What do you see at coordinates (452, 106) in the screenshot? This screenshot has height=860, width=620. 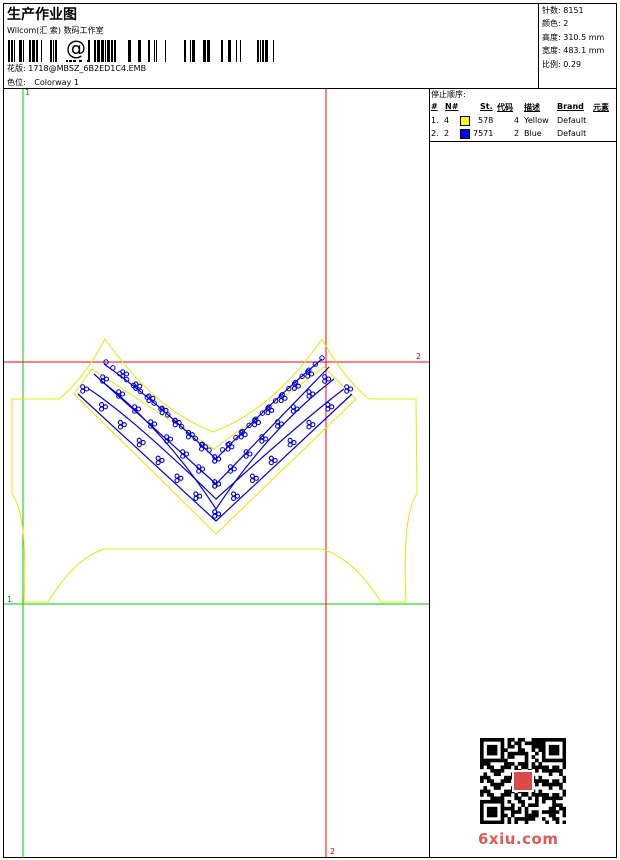 I see `col-header-needle: N#` at bounding box center [452, 106].